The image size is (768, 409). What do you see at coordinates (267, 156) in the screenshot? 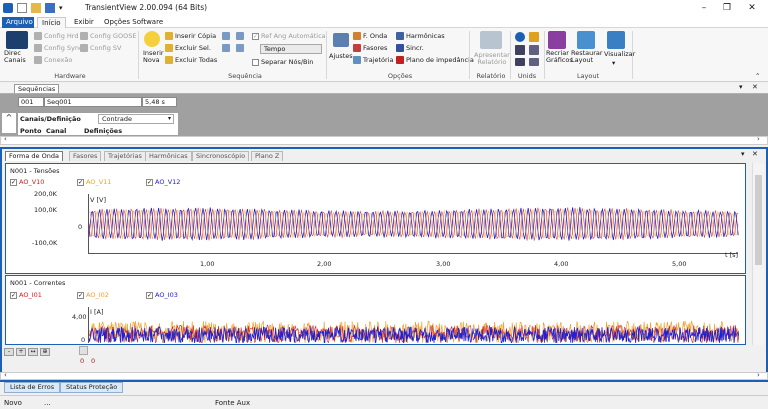
I see `tab-plano-z: Plano Z` at bounding box center [267, 156].